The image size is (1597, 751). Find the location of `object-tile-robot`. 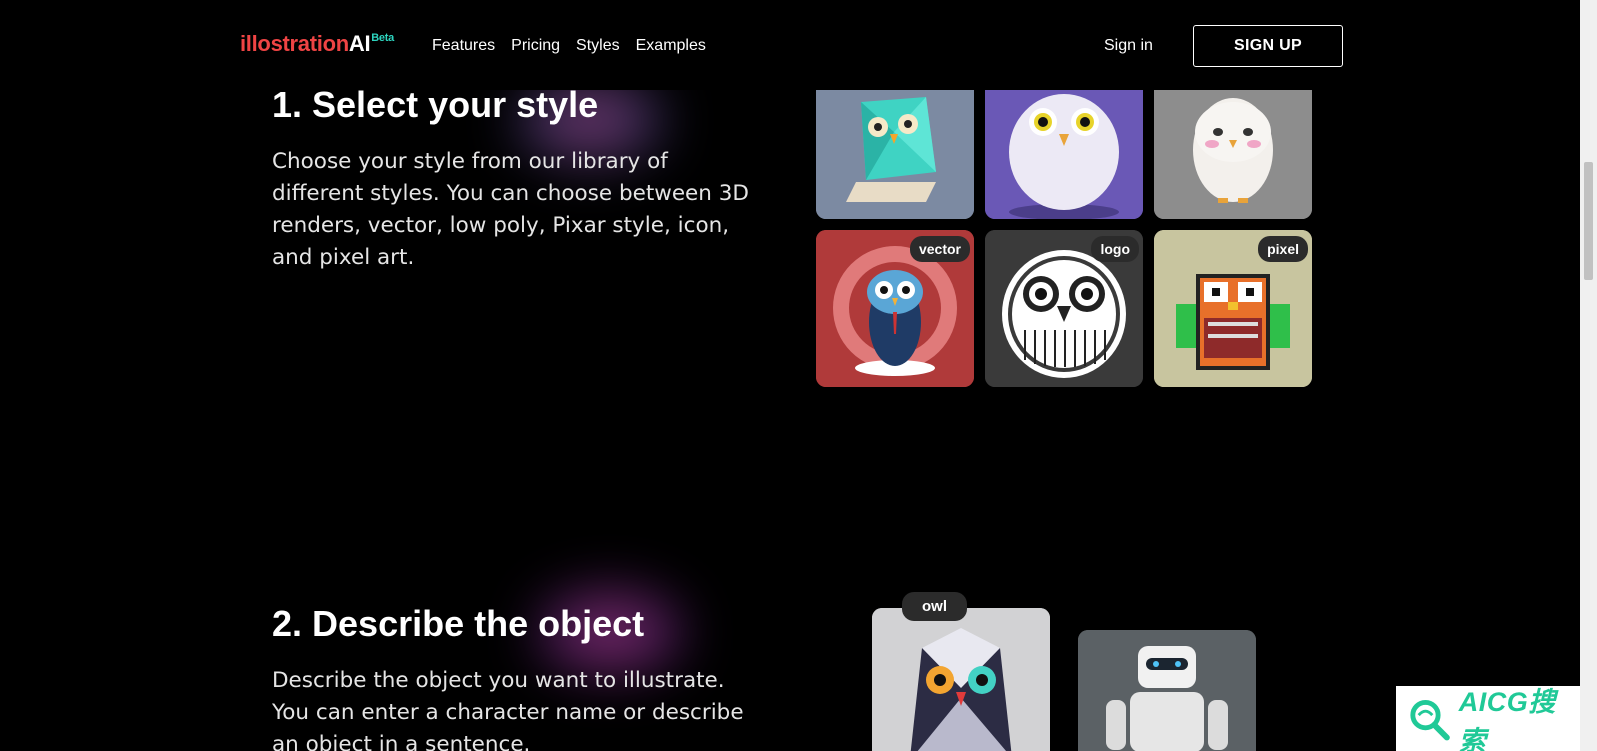

object-tile-robot is located at coordinates (1167, 690).